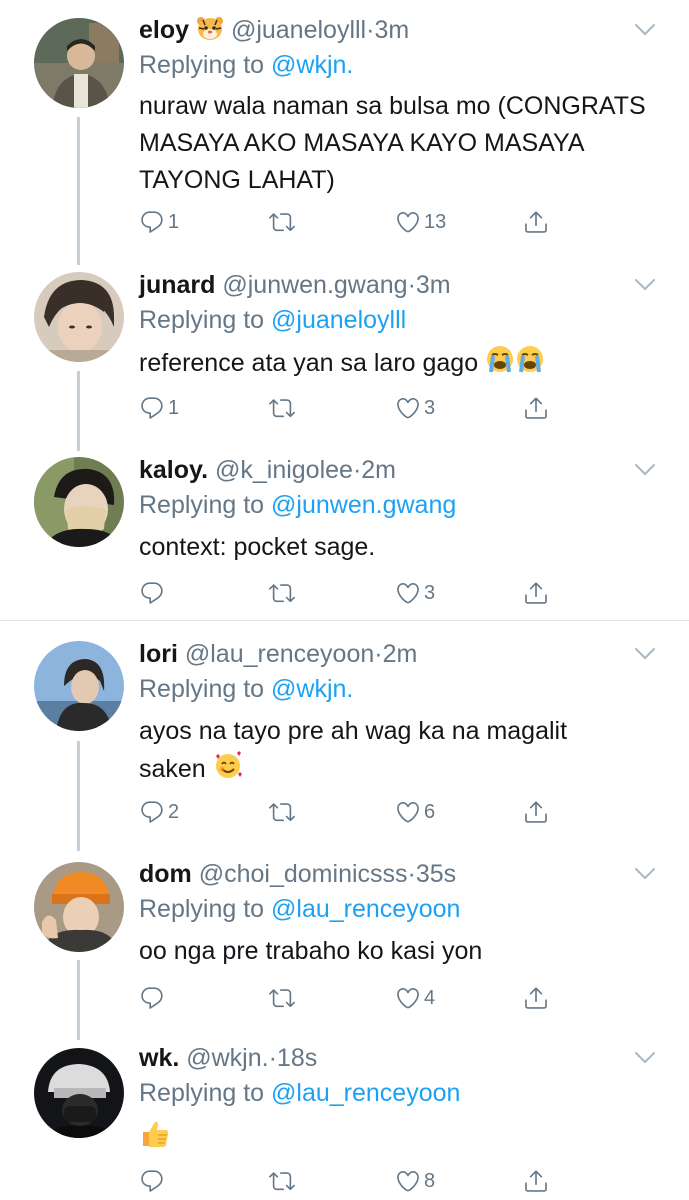 Image resolution: width=689 pixels, height=1200 pixels. I want to click on like-button: 8, so click(415, 1181).